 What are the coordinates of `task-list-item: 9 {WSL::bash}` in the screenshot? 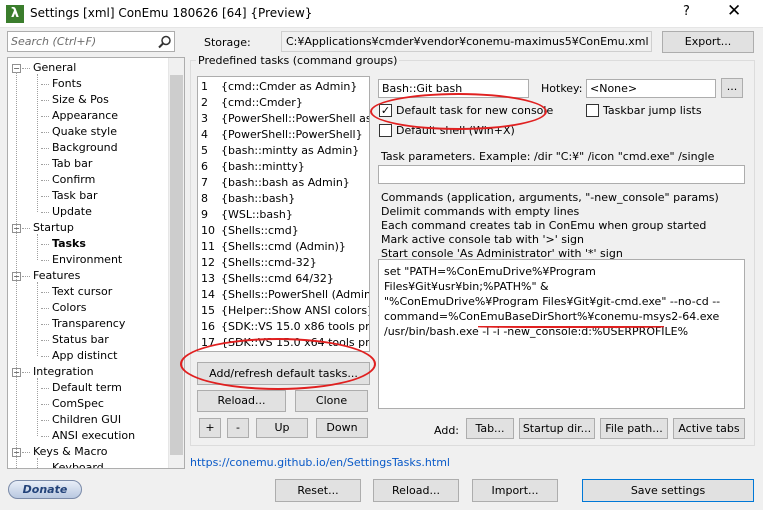 It's located at (284, 214).